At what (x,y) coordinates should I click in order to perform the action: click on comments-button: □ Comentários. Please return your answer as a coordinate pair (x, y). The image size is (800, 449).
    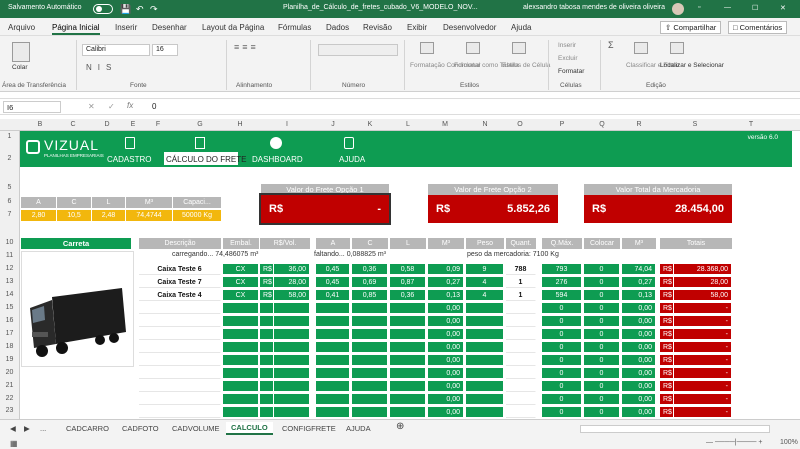
    Looking at the image, I should click on (758, 27).